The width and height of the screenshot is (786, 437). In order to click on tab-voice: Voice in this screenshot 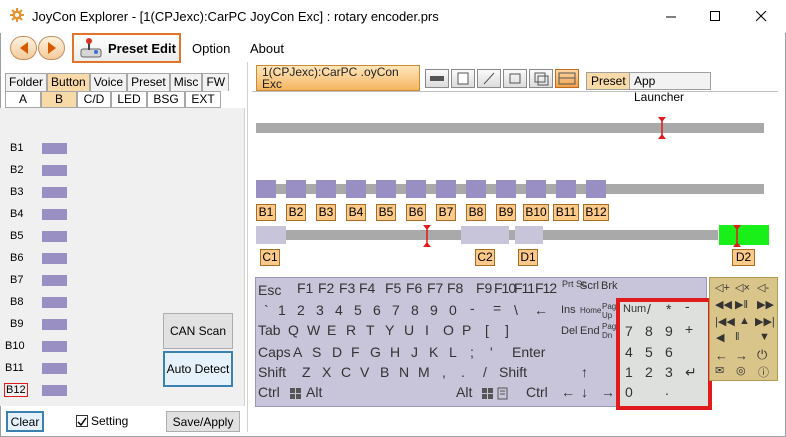, I will do `click(108, 82)`.